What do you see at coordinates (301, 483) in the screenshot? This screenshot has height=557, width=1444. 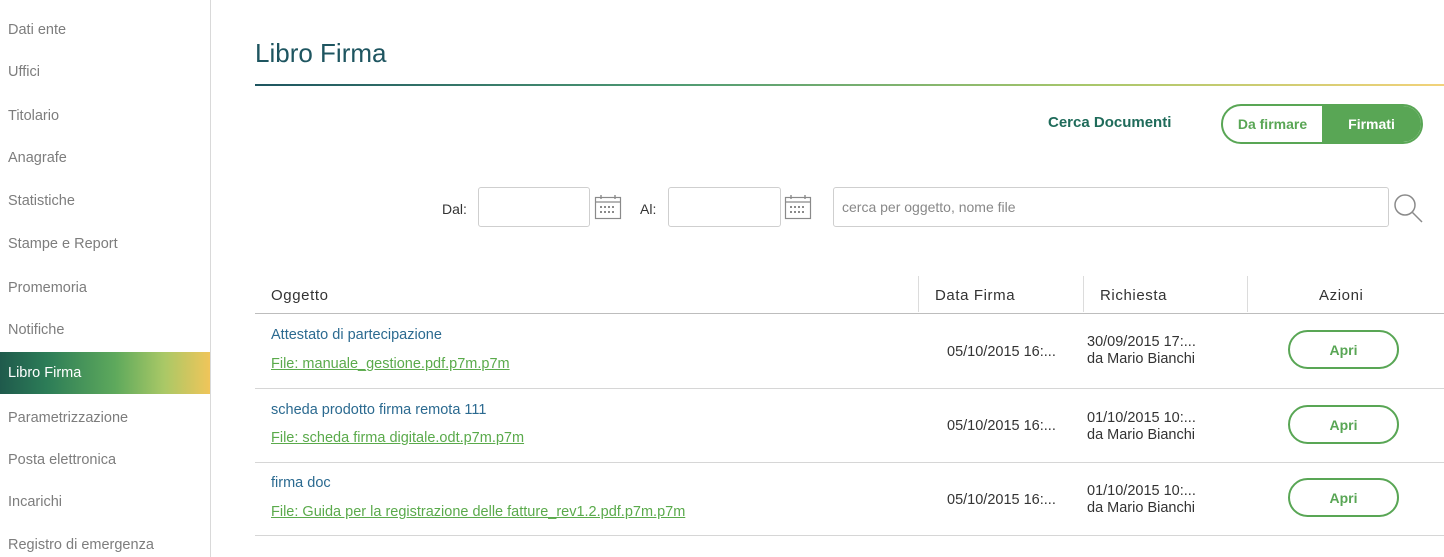 I see `row-subject: firma doc` at bounding box center [301, 483].